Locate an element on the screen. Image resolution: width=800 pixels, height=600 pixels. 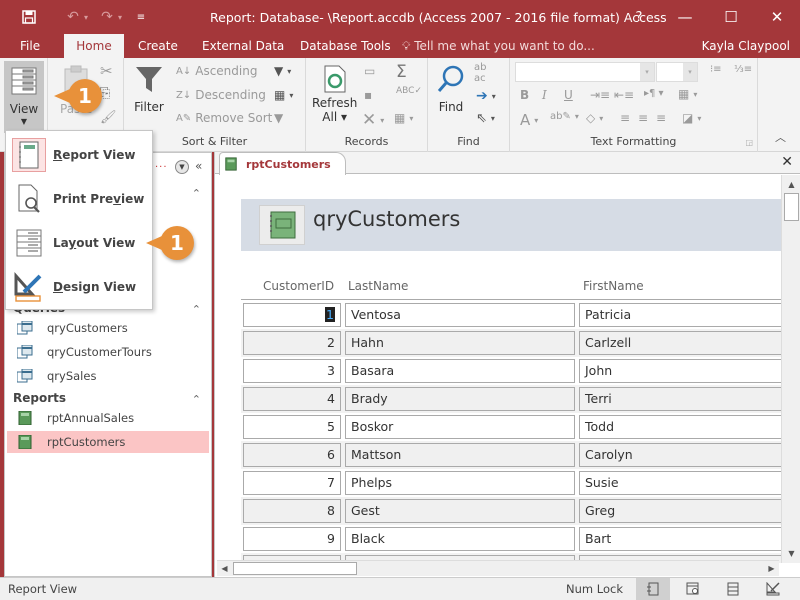
vertical-scrollbar: ▲ ▼ is located at coordinates (790, 369).